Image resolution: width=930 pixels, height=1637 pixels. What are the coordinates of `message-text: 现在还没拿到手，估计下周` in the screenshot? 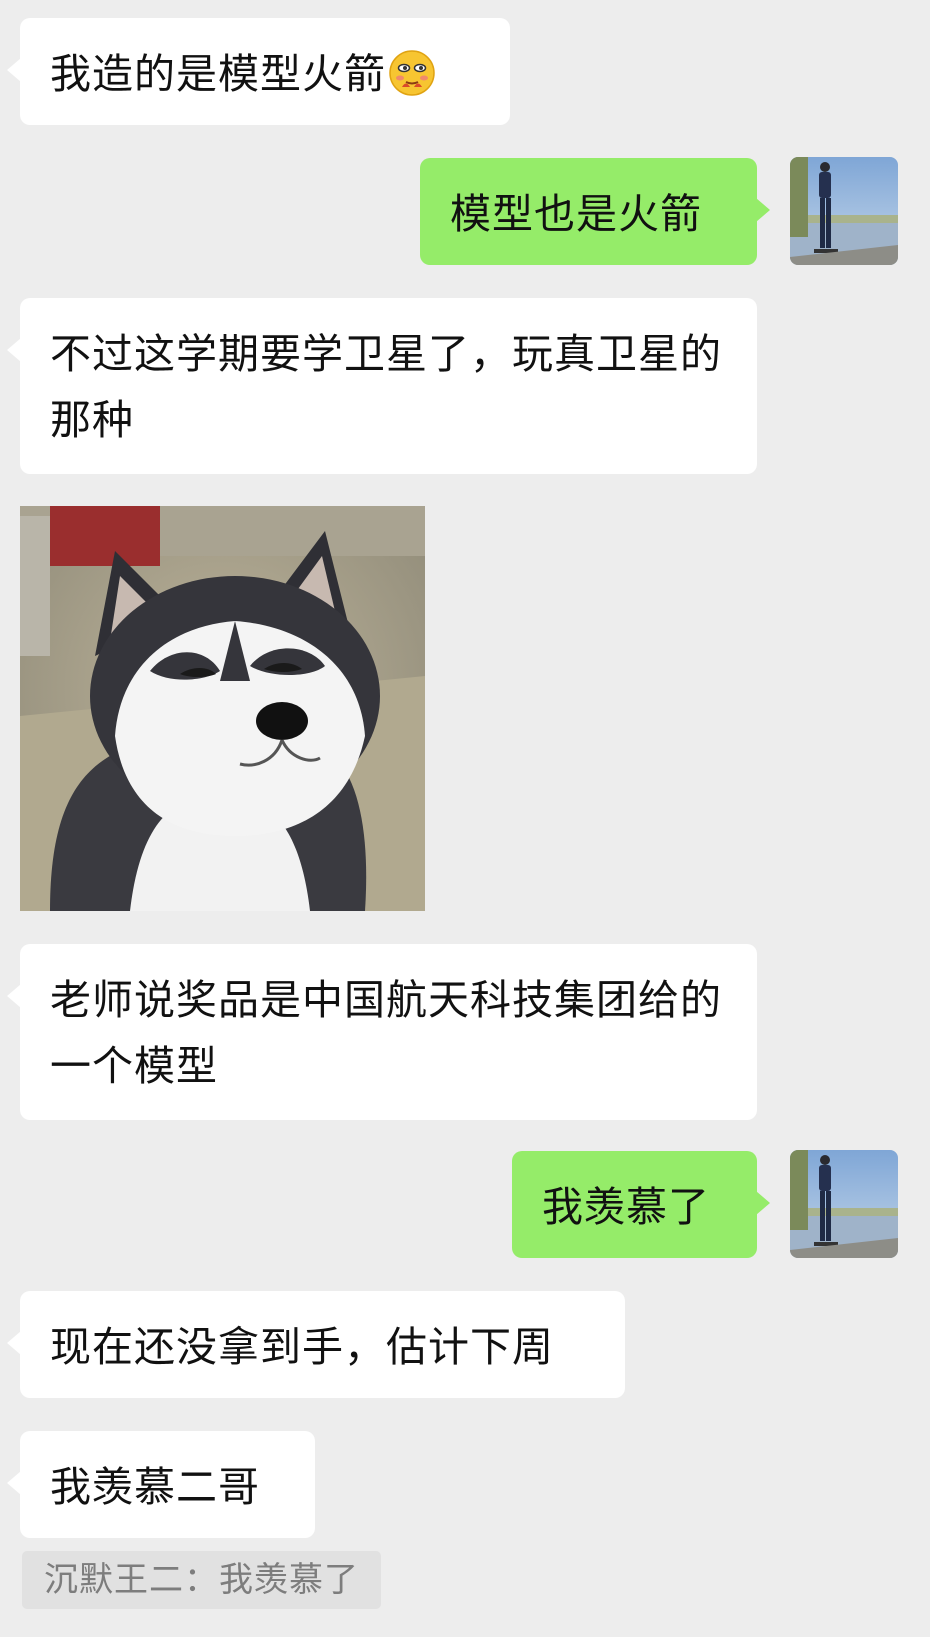 It's located at (302, 1347).